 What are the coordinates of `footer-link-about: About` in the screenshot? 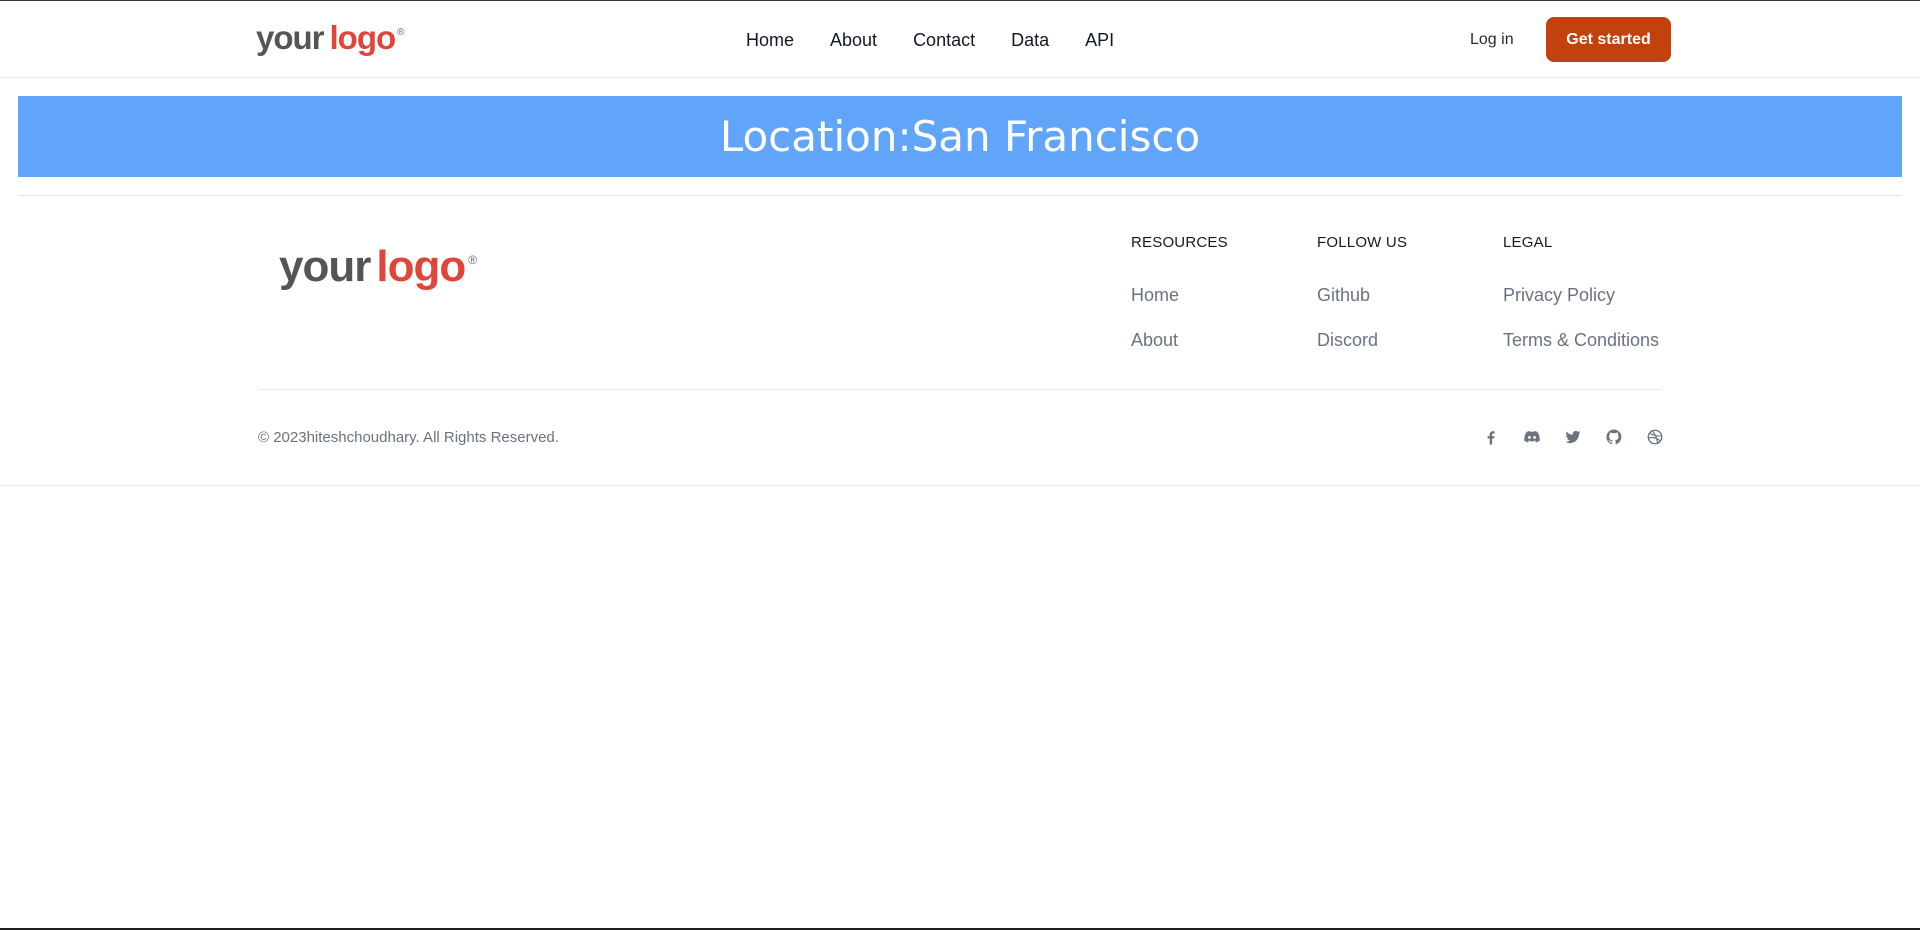 It's located at (1179, 340).